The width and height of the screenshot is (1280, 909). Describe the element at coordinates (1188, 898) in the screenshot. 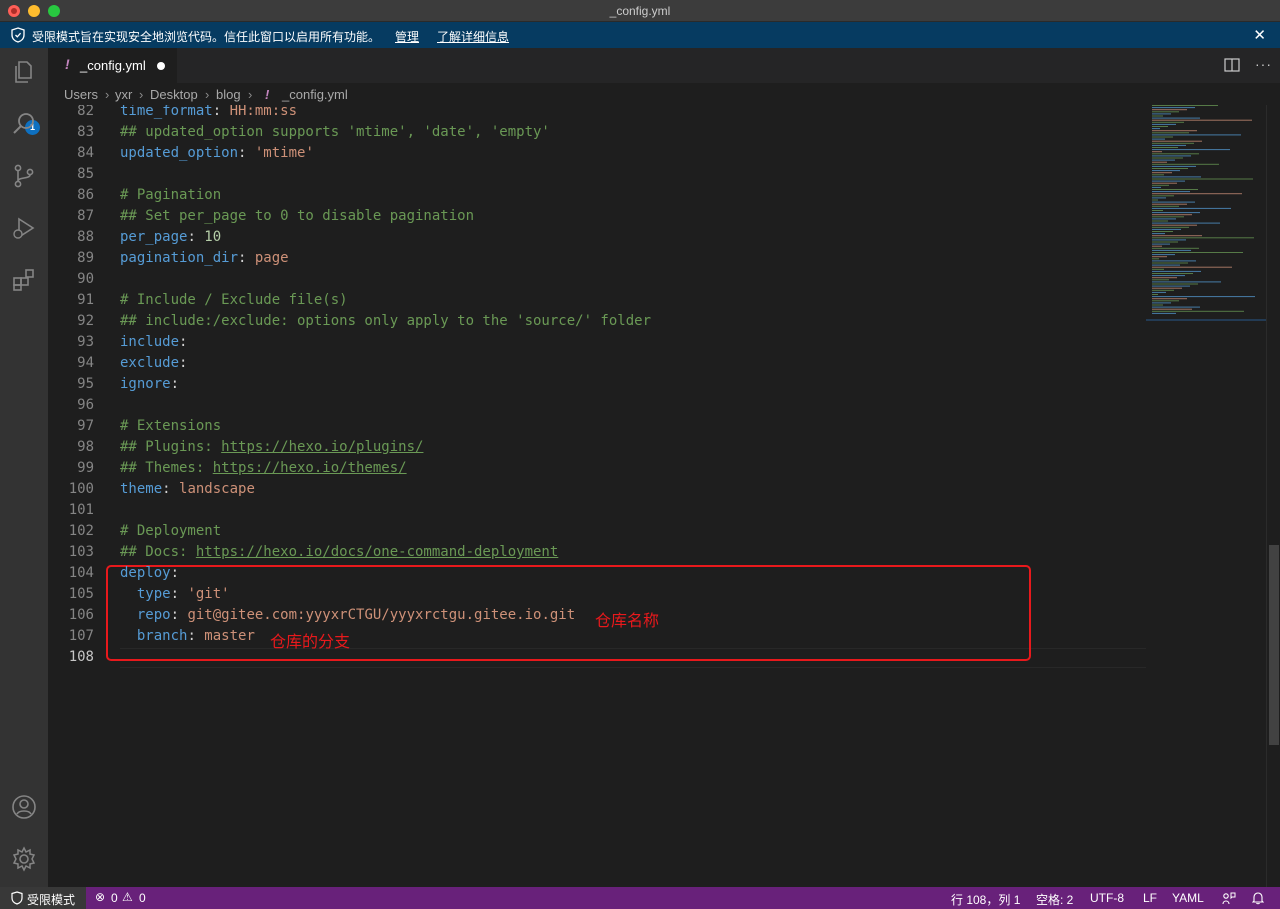

I see `language-mode: YAML` at that location.